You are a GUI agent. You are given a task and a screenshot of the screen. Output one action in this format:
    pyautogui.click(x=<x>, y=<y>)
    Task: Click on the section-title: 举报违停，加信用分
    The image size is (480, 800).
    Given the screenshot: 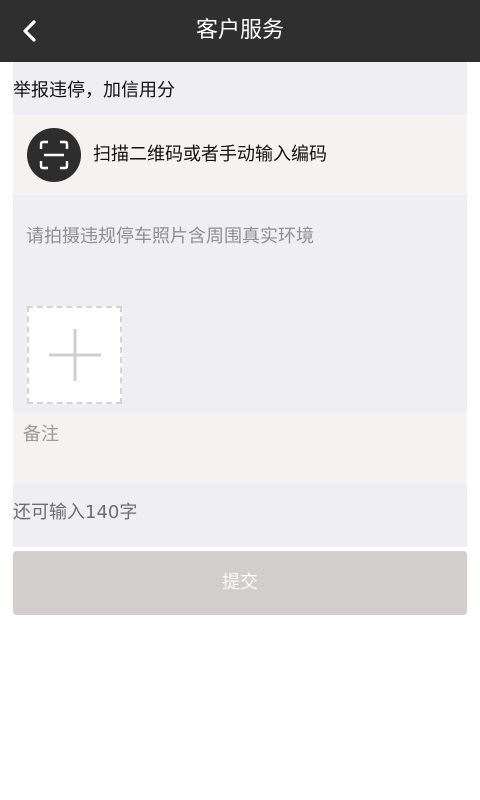 What is the action you would take?
    pyautogui.click(x=94, y=90)
    